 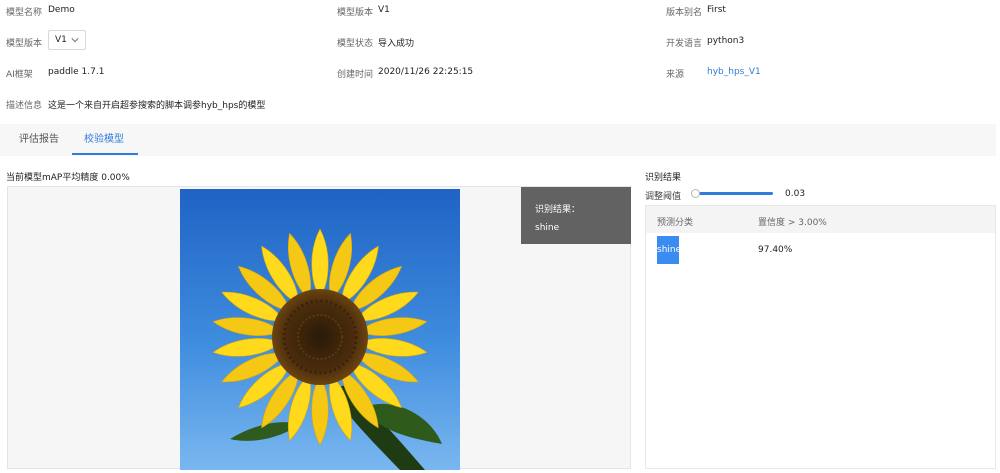 I want to click on result-confidence-cell: 97.40%, so click(x=775, y=250).